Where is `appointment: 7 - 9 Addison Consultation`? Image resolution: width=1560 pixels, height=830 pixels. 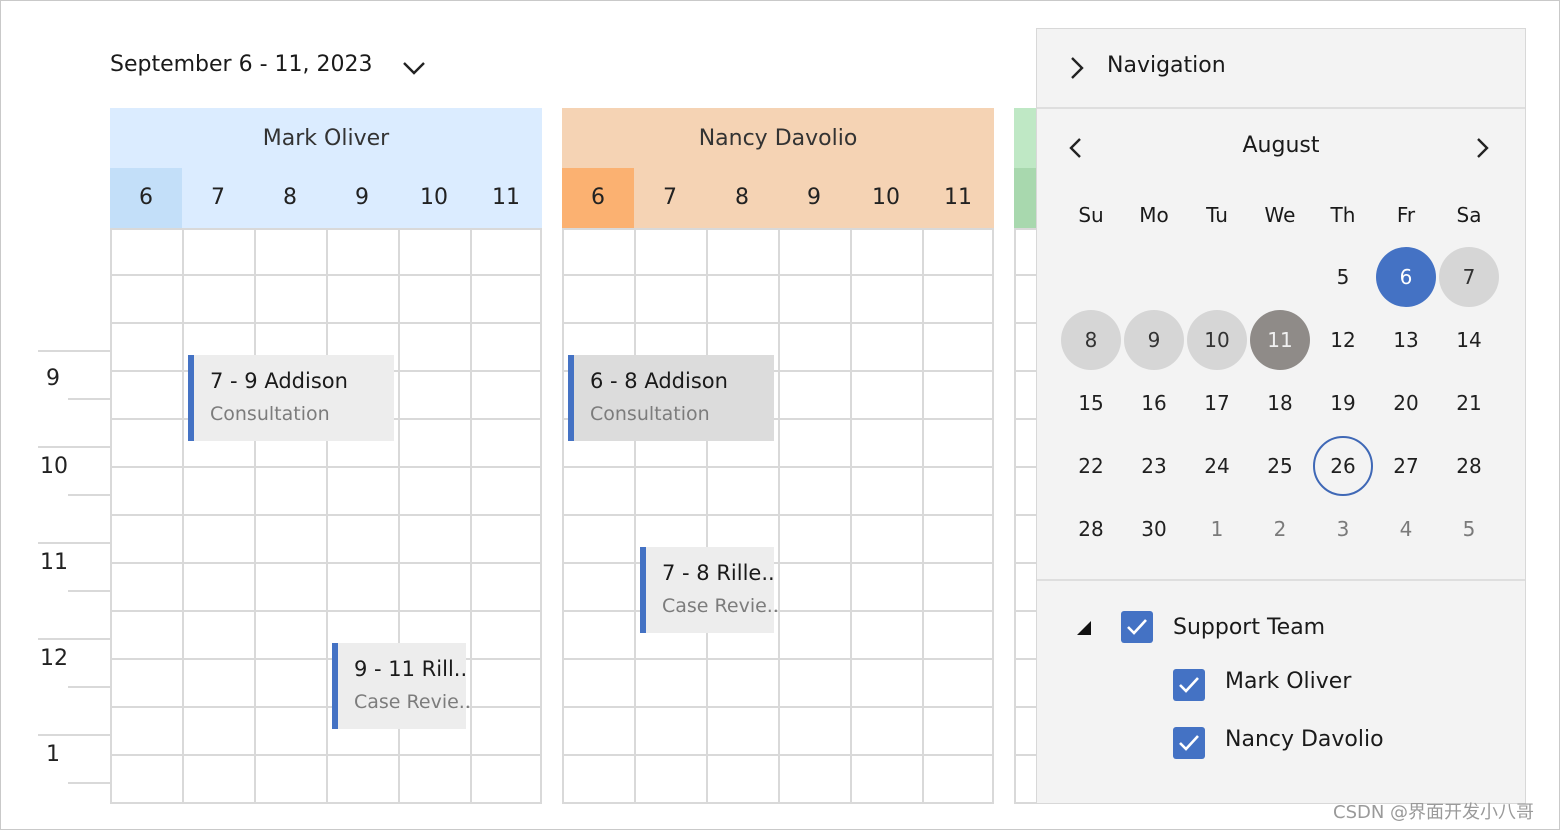
appointment: 7 - 9 Addison Consultation is located at coordinates (291, 398).